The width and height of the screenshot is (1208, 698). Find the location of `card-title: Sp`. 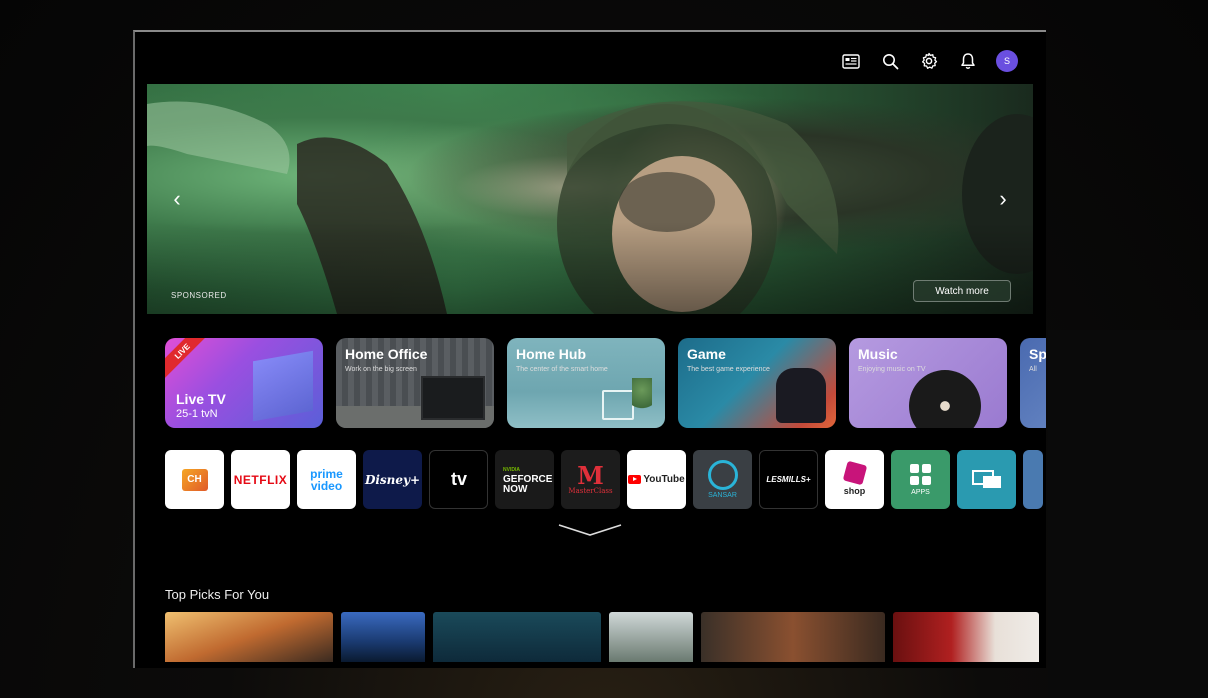

card-title: Sp is located at coordinates (1037, 354).